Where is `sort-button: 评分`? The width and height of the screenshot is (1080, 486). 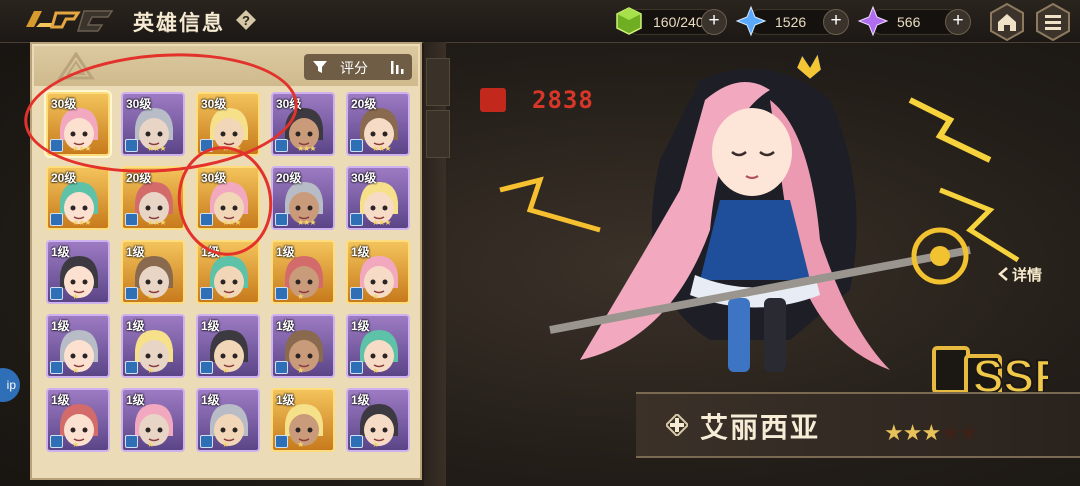 sort-button: 评分 is located at coordinates (358, 67).